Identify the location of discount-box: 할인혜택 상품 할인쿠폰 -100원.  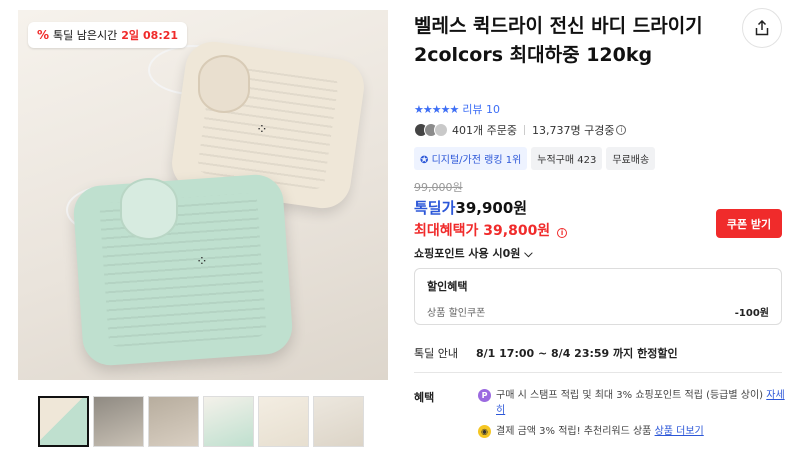
(598, 296).